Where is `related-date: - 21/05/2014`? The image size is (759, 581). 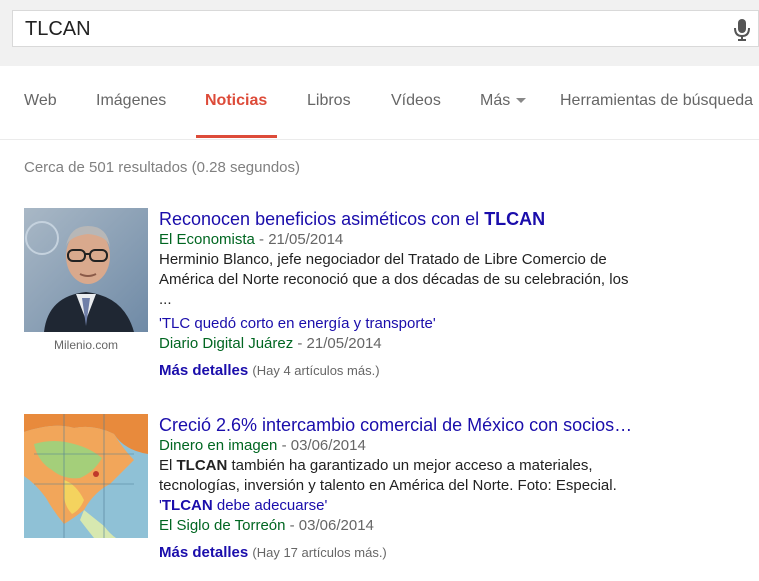
related-date: - 21/05/2014 is located at coordinates (337, 343).